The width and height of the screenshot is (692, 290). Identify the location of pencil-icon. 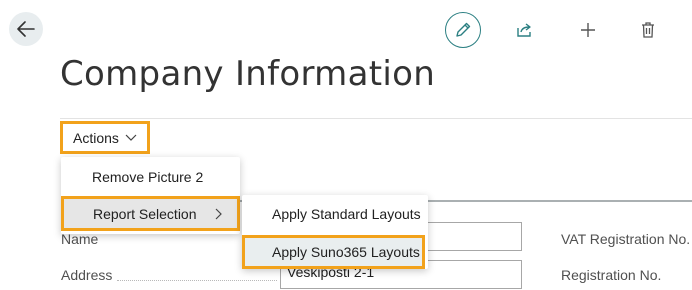
(463, 29).